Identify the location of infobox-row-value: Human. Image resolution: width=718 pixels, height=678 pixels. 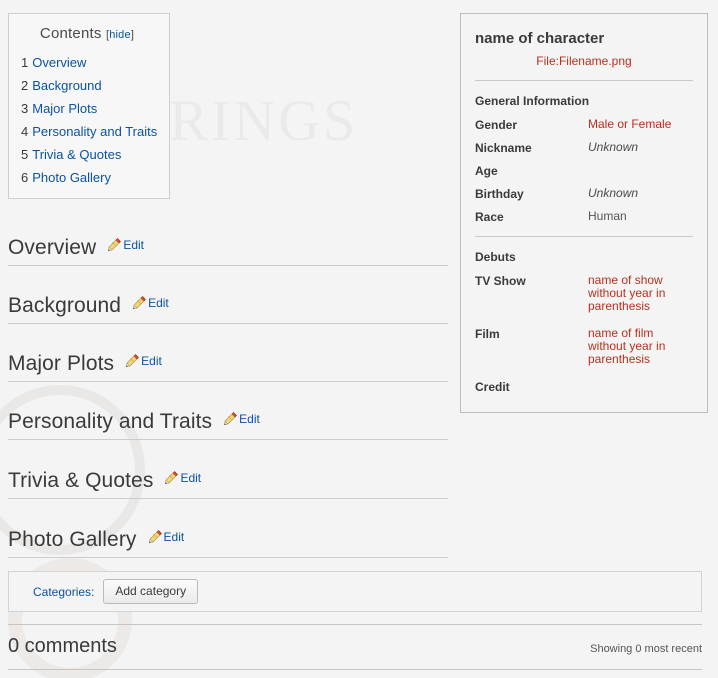
(607, 216).